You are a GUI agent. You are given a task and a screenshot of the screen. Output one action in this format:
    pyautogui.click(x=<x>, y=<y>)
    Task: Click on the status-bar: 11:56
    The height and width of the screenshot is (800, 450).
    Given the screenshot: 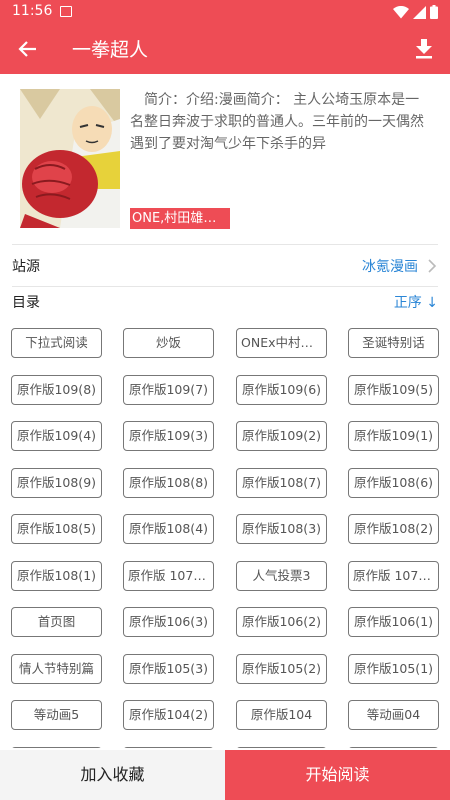 What is the action you would take?
    pyautogui.click(x=225, y=12)
    